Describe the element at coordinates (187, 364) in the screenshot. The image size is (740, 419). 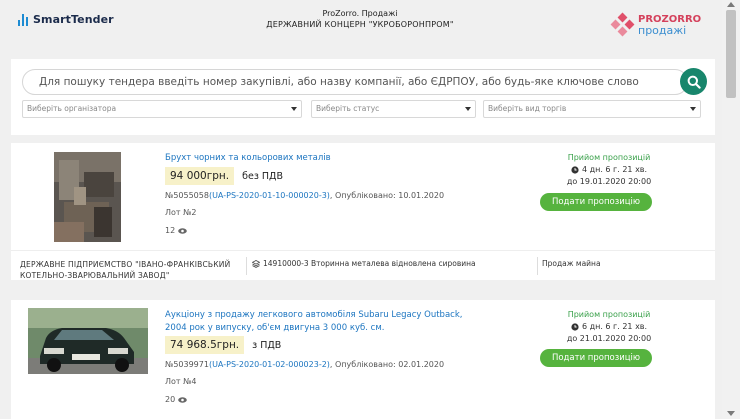
I see `lot-number: №5039971` at that location.